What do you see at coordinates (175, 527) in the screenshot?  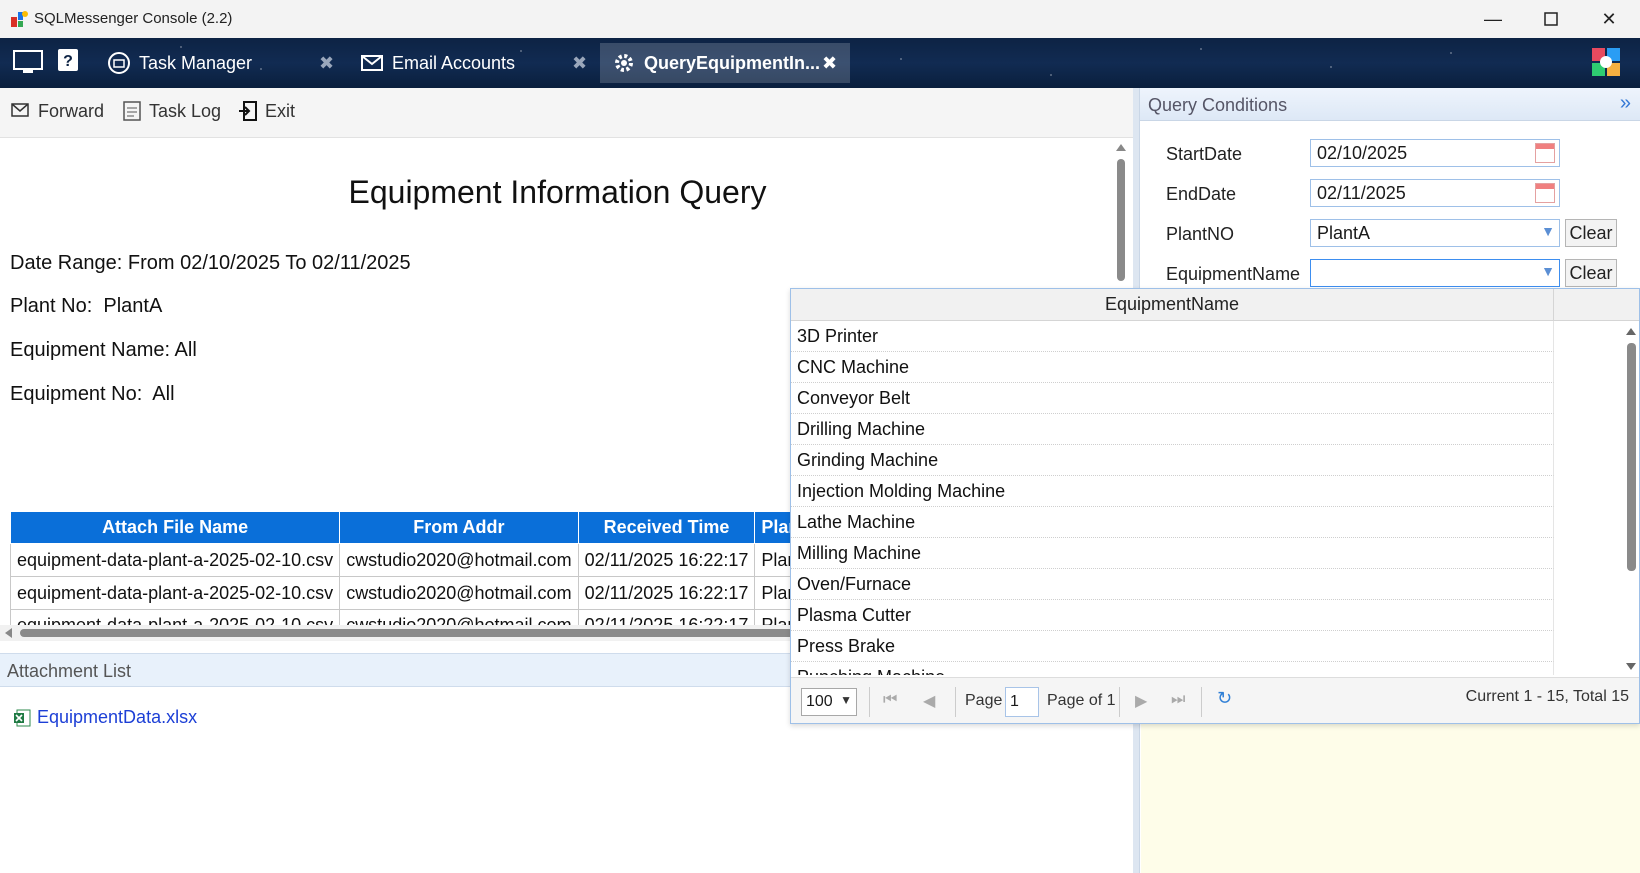 I see `column-header: Attach File Name` at bounding box center [175, 527].